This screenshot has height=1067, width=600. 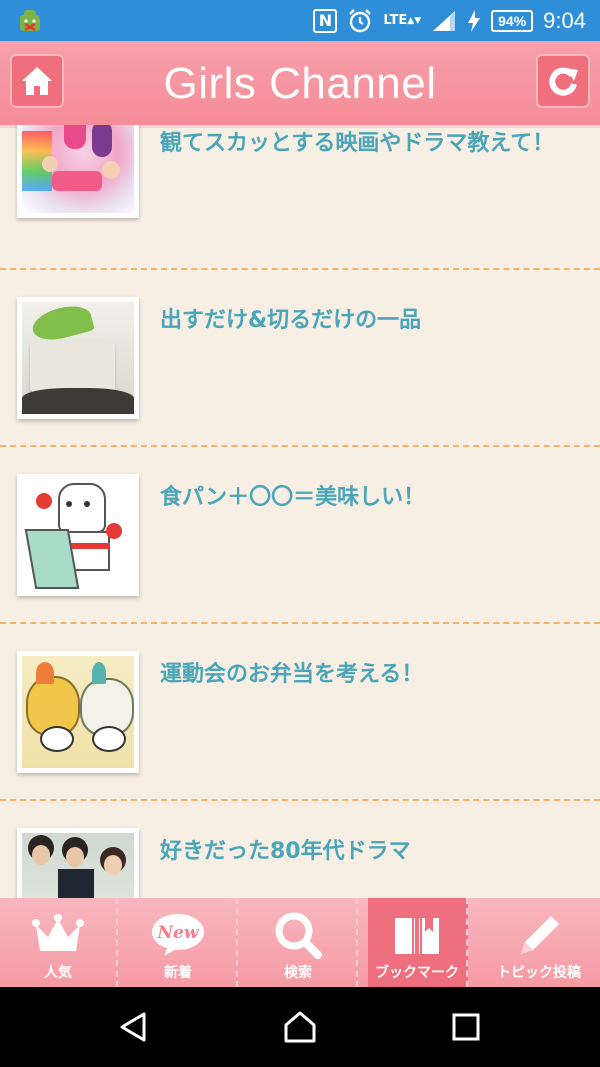 I want to click on topic-title: 観てスカッとする映画やドラマ教えて！, so click(x=373, y=144).